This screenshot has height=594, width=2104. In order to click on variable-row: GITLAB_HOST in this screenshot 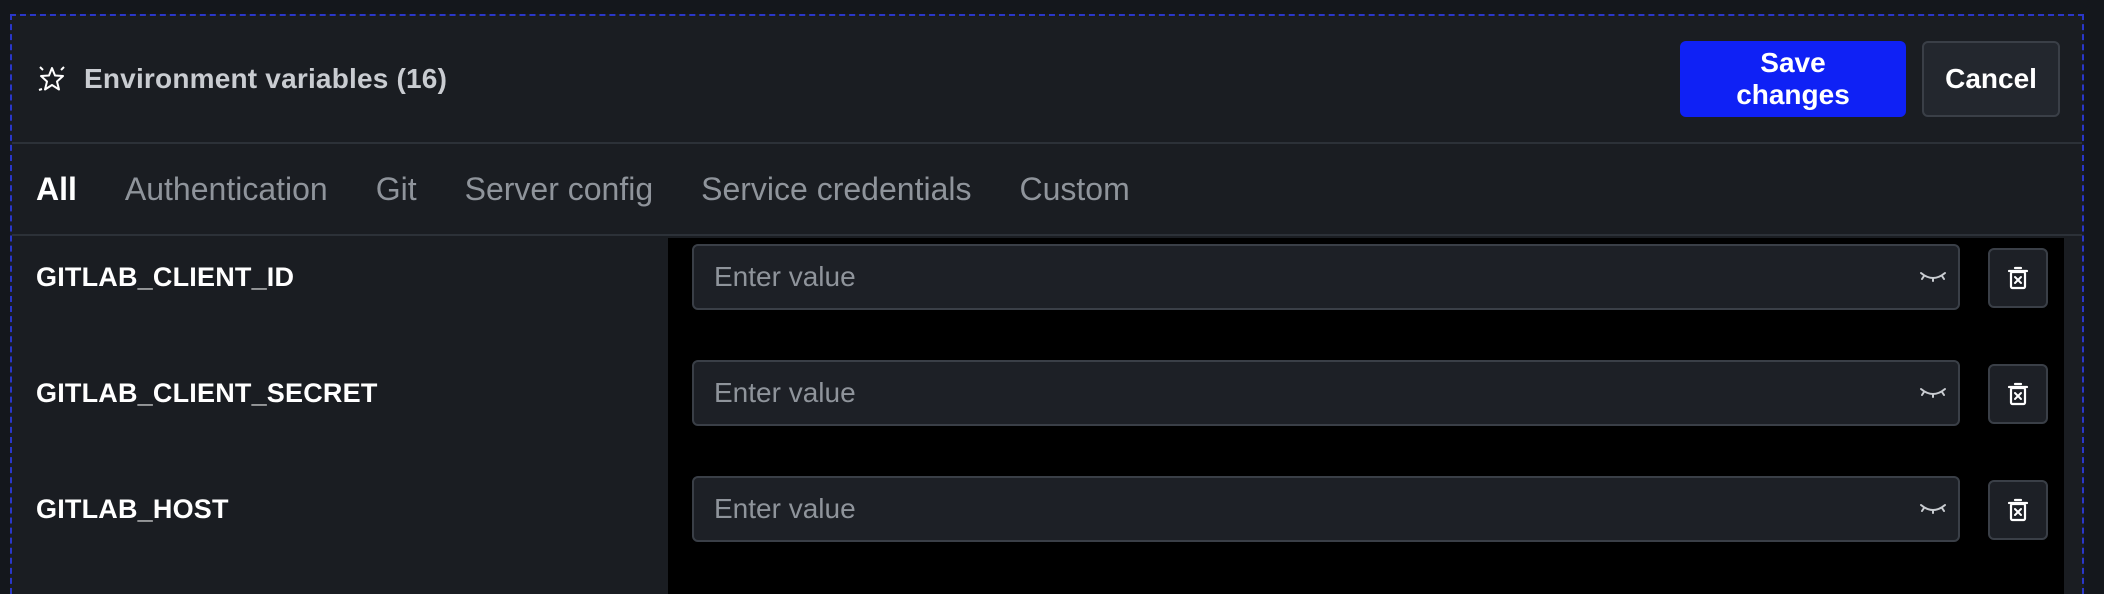, I will do `click(1047, 509)`.